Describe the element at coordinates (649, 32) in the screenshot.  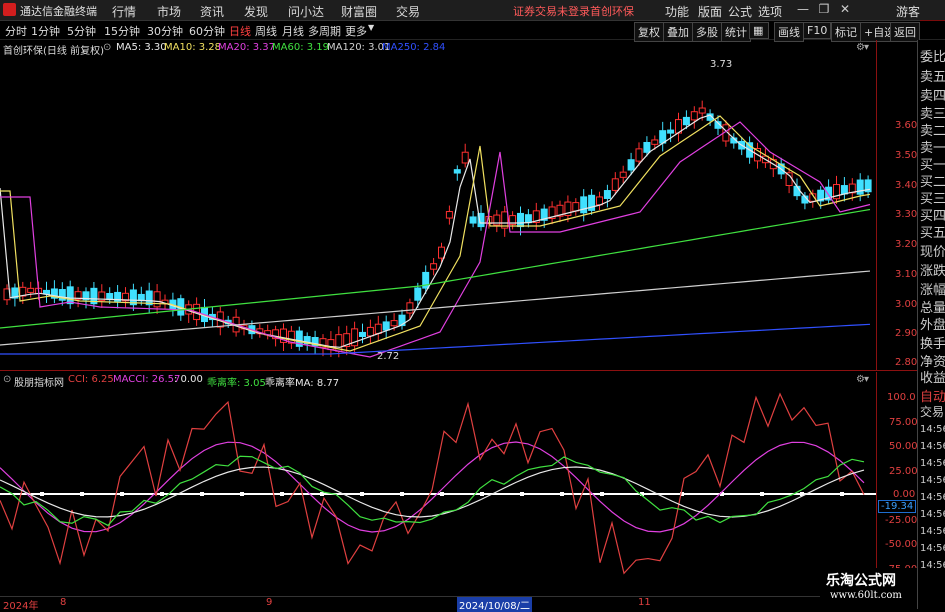
I see `adjust-button: 复权` at that location.